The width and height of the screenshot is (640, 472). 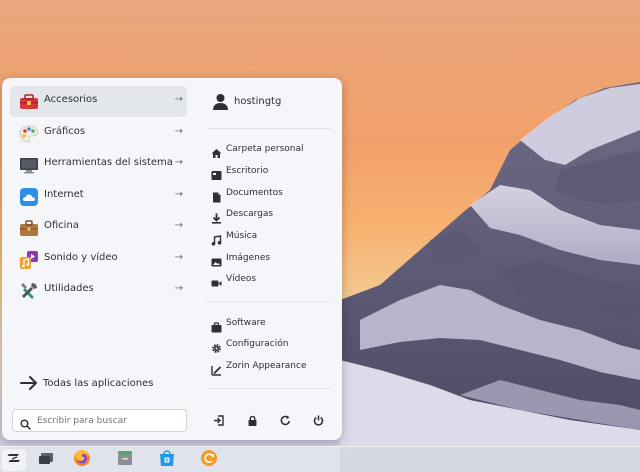 I want to click on category-oficina: Oficina →, so click(x=98, y=227).